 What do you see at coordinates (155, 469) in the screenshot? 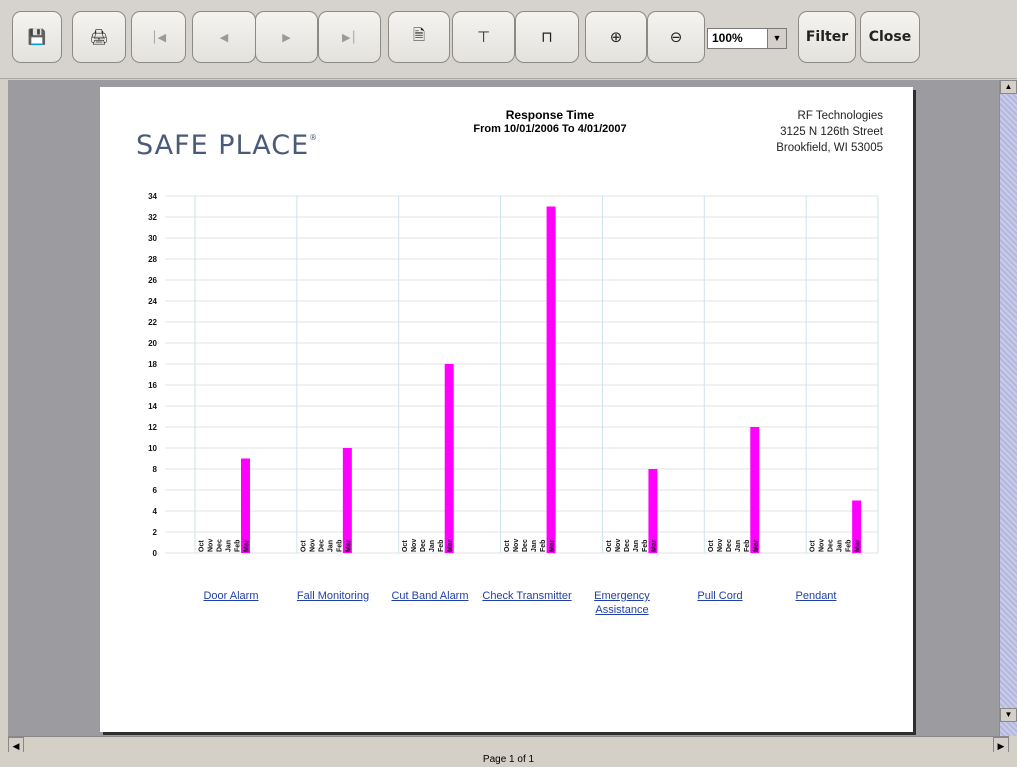
I see `y-tick-label: 8` at bounding box center [155, 469].